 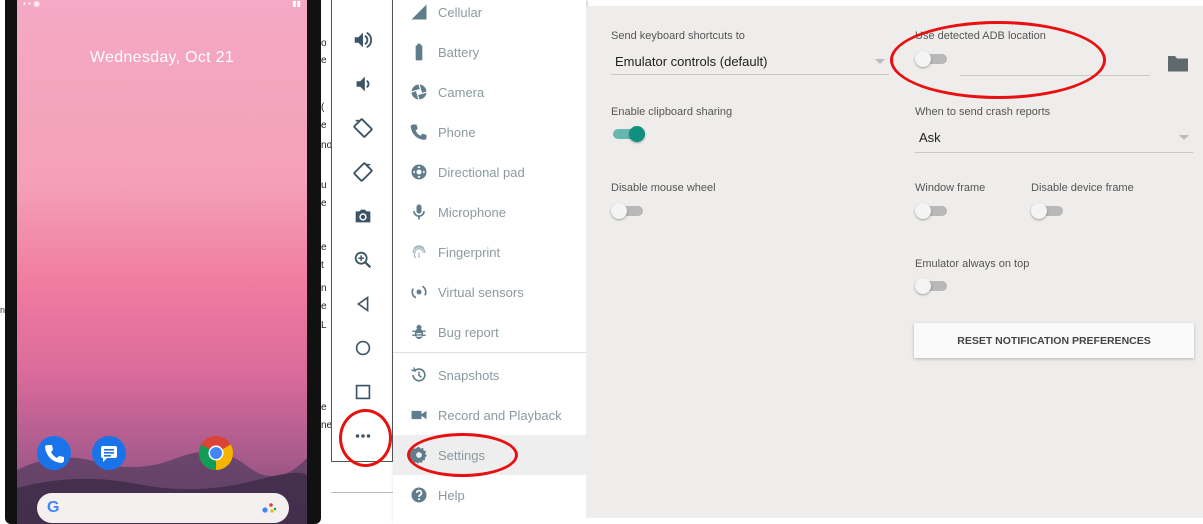 I want to click on volume-down-icon, so click(x=363, y=84).